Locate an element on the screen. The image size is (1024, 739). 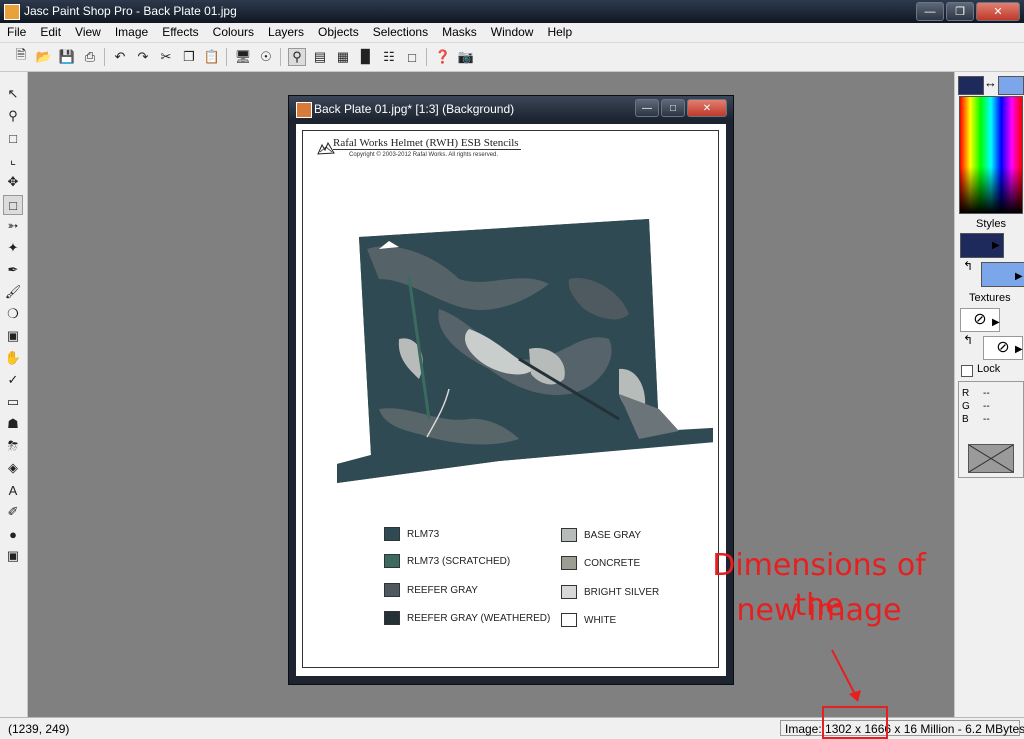
texture-swap-icon: ↰ is located at coordinates (968, 340).